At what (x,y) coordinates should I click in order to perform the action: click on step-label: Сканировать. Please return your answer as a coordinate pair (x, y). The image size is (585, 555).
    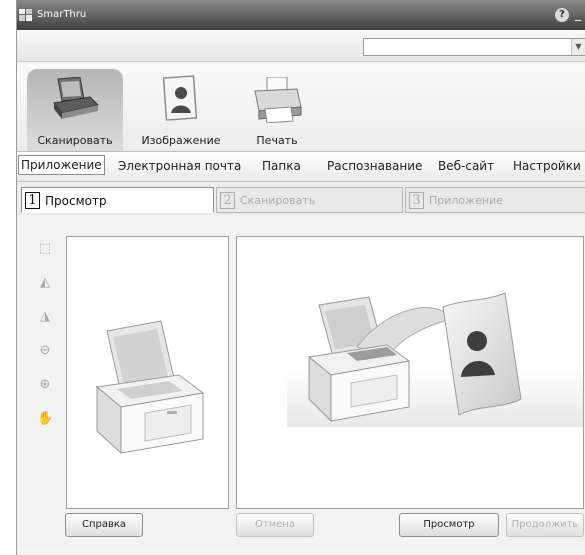
    Looking at the image, I should click on (278, 200).